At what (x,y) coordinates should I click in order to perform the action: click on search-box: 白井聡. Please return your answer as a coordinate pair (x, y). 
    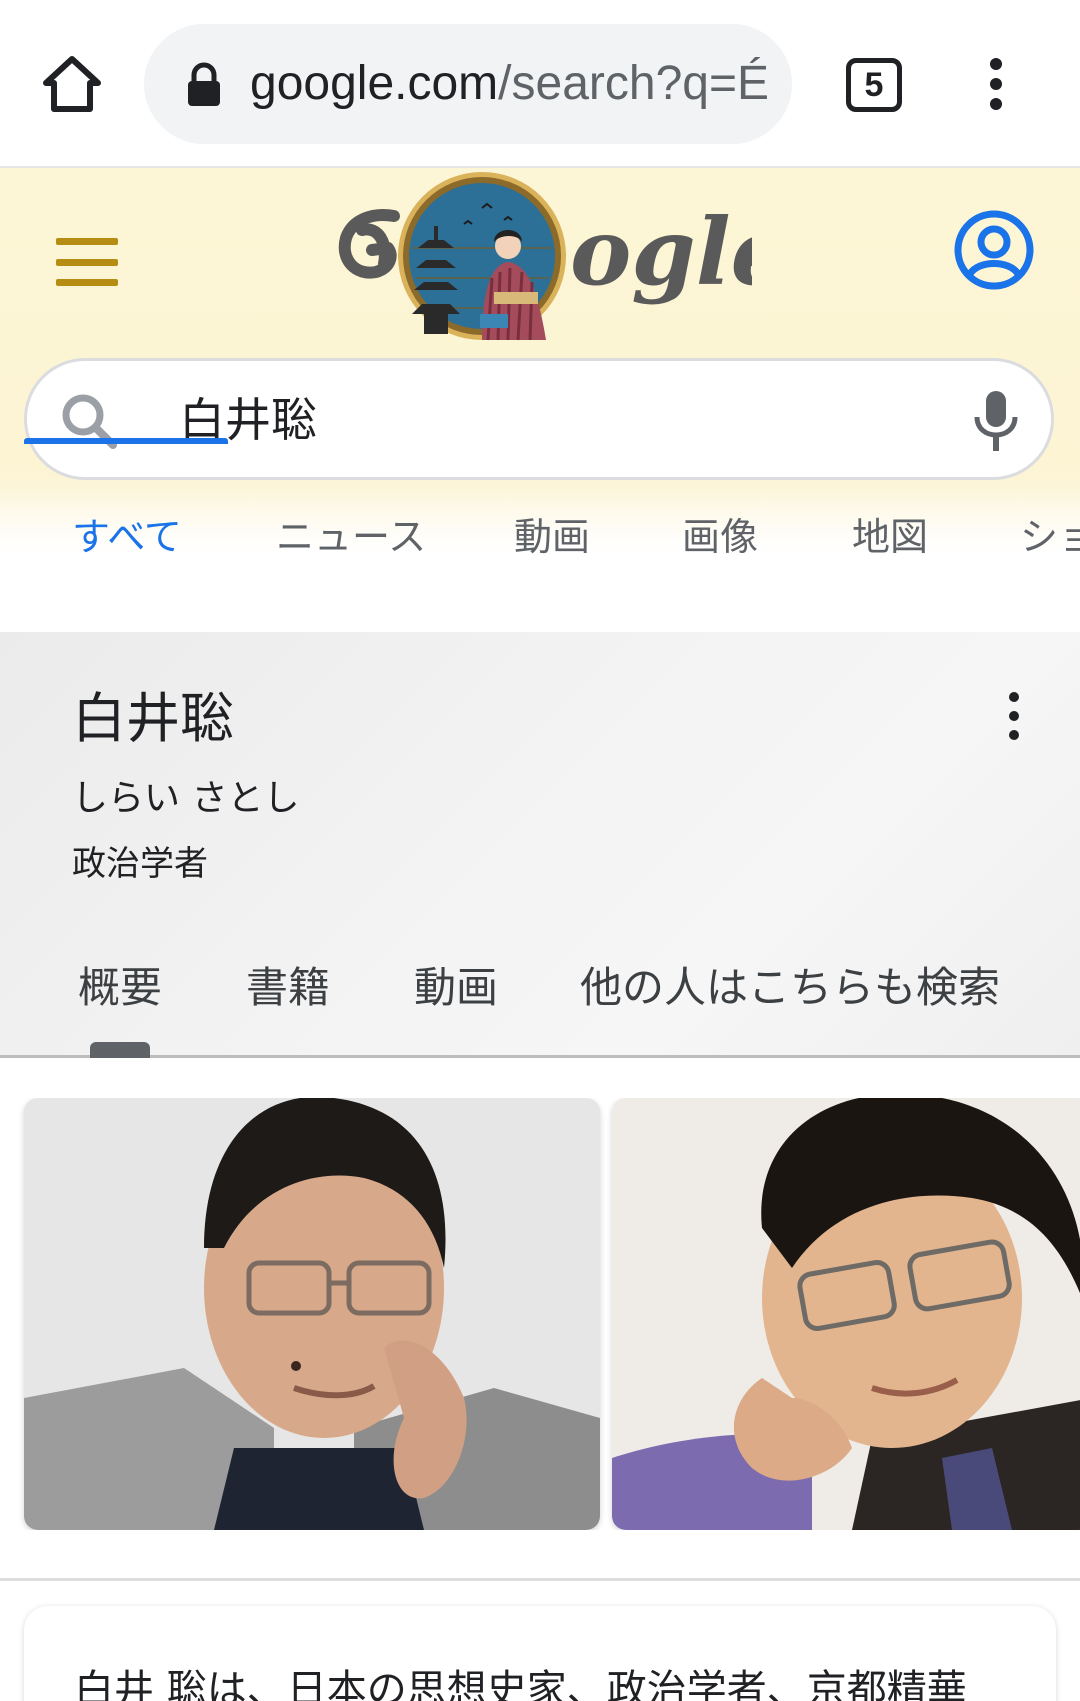
    Looking at the image, I should click on (539, 419).